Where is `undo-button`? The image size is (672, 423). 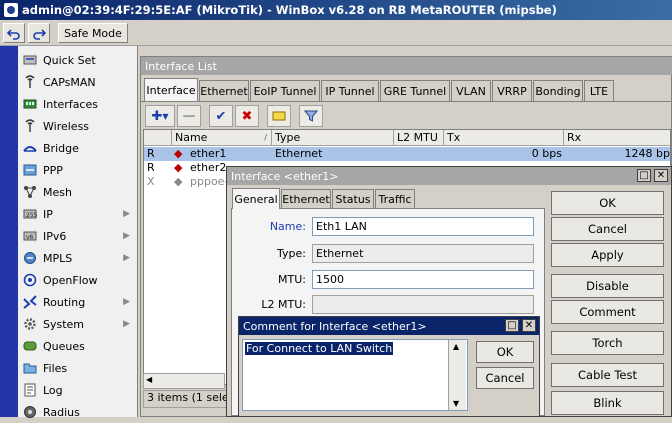 undo-button is located at coordinates (14, 33).